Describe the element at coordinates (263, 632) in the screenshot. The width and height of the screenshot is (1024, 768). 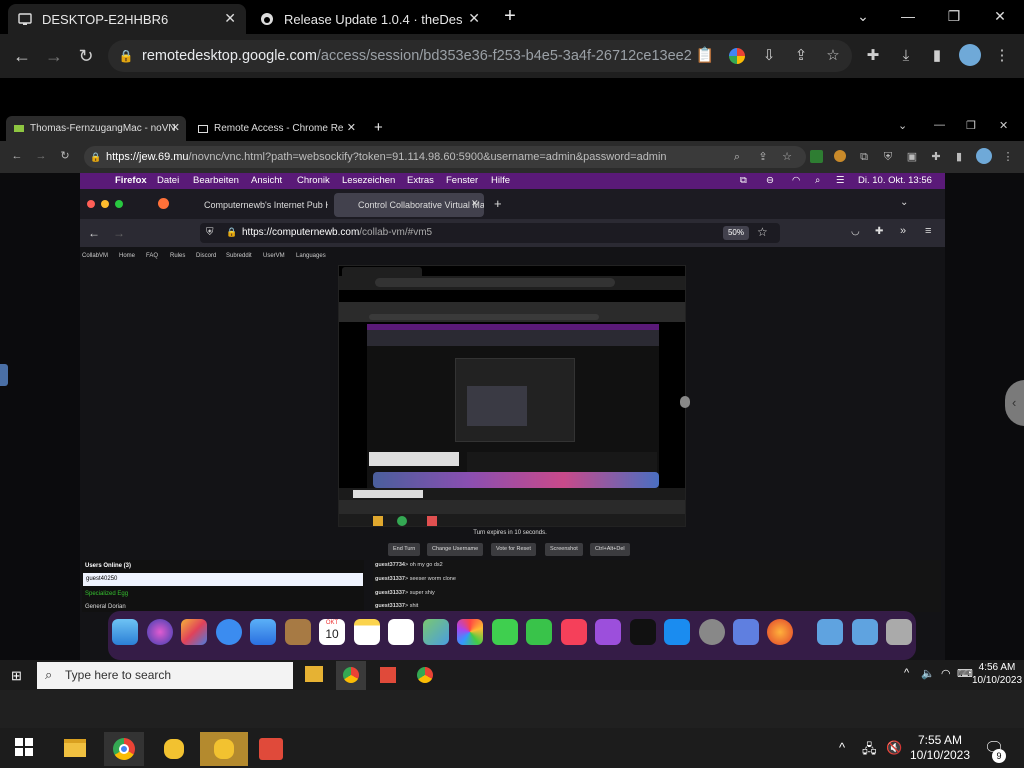
I see `mail-icon` at that location.